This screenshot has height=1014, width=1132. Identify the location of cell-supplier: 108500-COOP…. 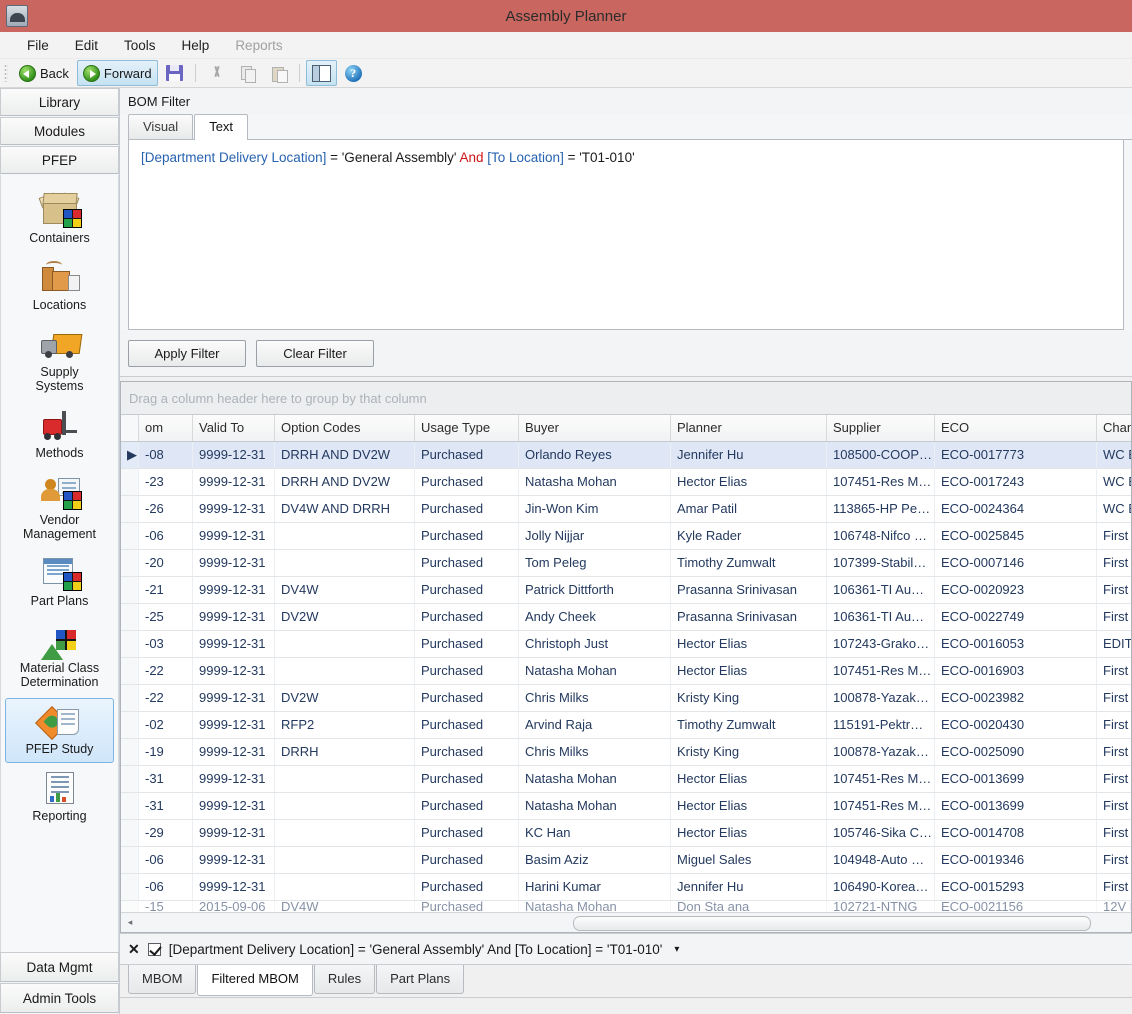
(881, 455).